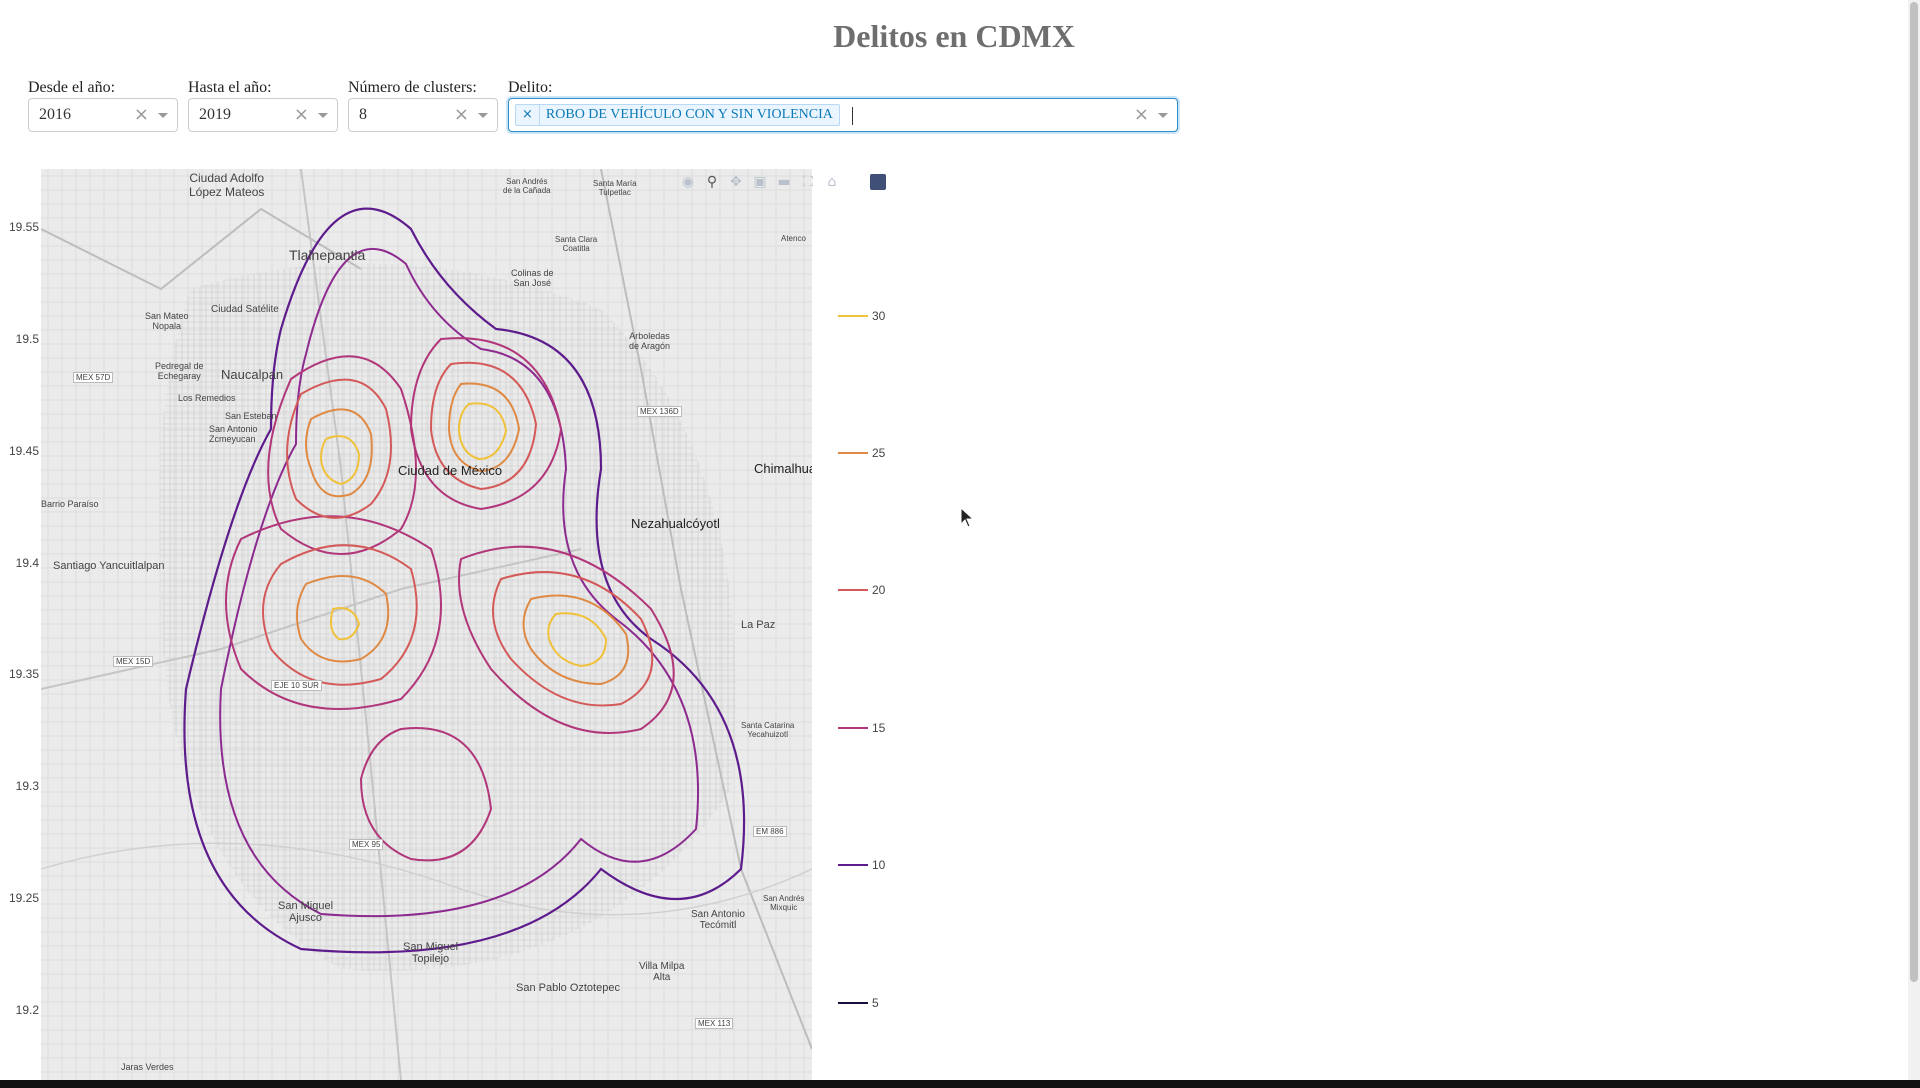 The width and height of the screenshot is (1920, 1088). Describe the element at coordinates (1163, 115) in the screenshot. I see `crime-chevron-down-icon` at that location.